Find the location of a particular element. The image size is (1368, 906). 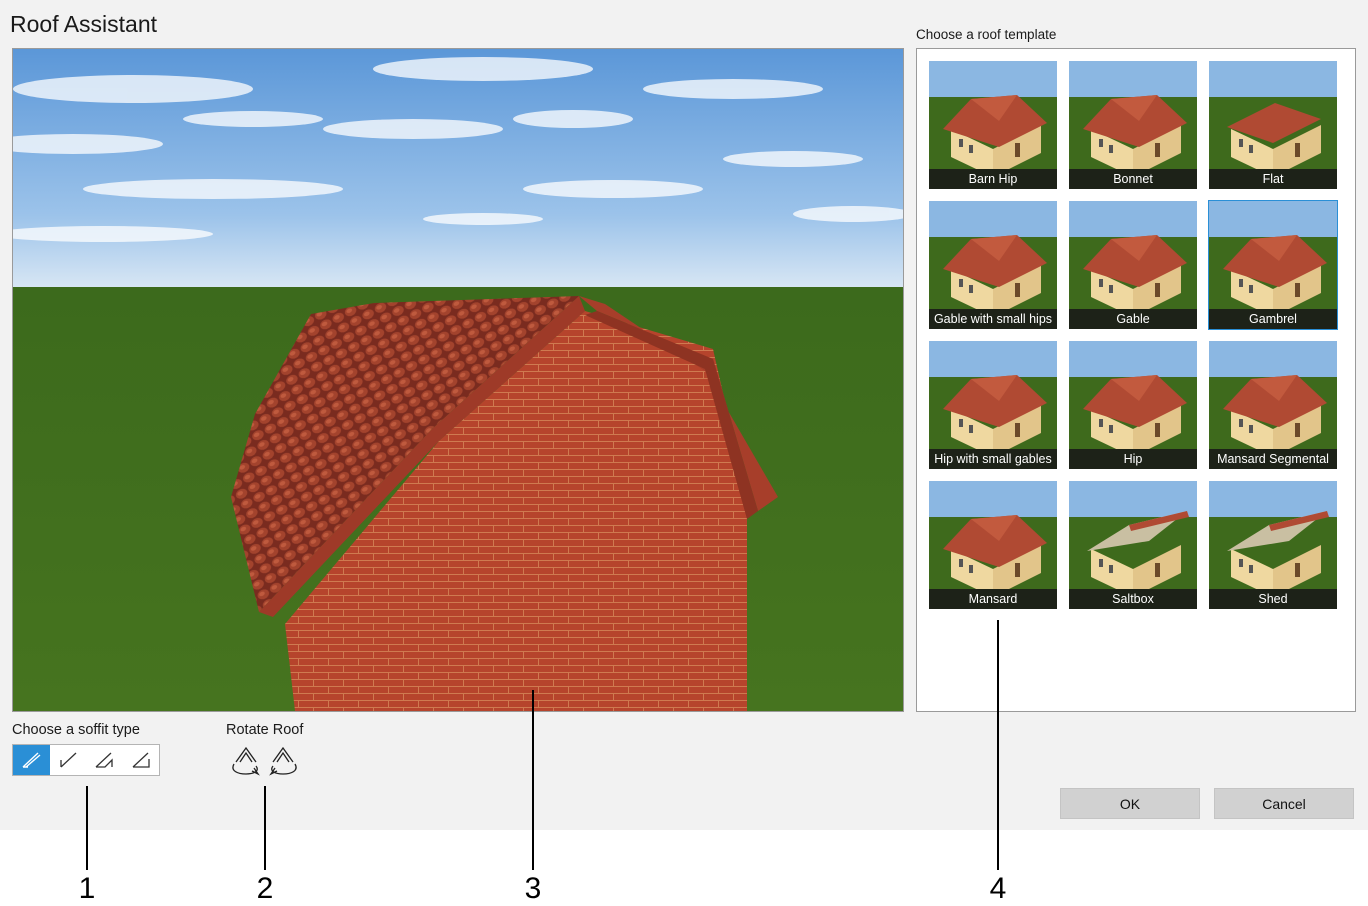

roof-template-caption: Hip is located at coordinates (1133, 459).